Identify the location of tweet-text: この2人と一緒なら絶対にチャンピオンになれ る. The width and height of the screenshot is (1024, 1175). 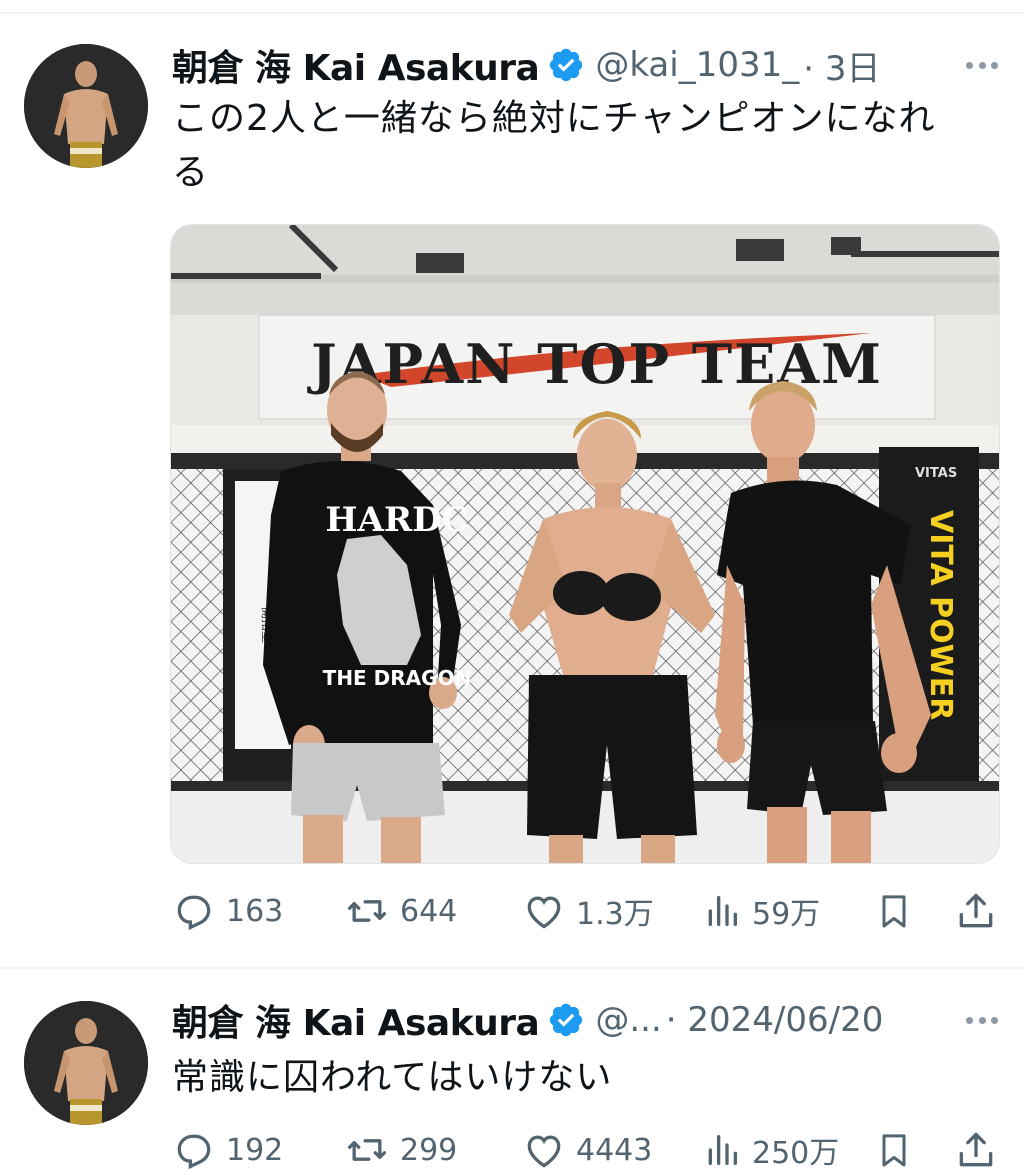
(583, 146).